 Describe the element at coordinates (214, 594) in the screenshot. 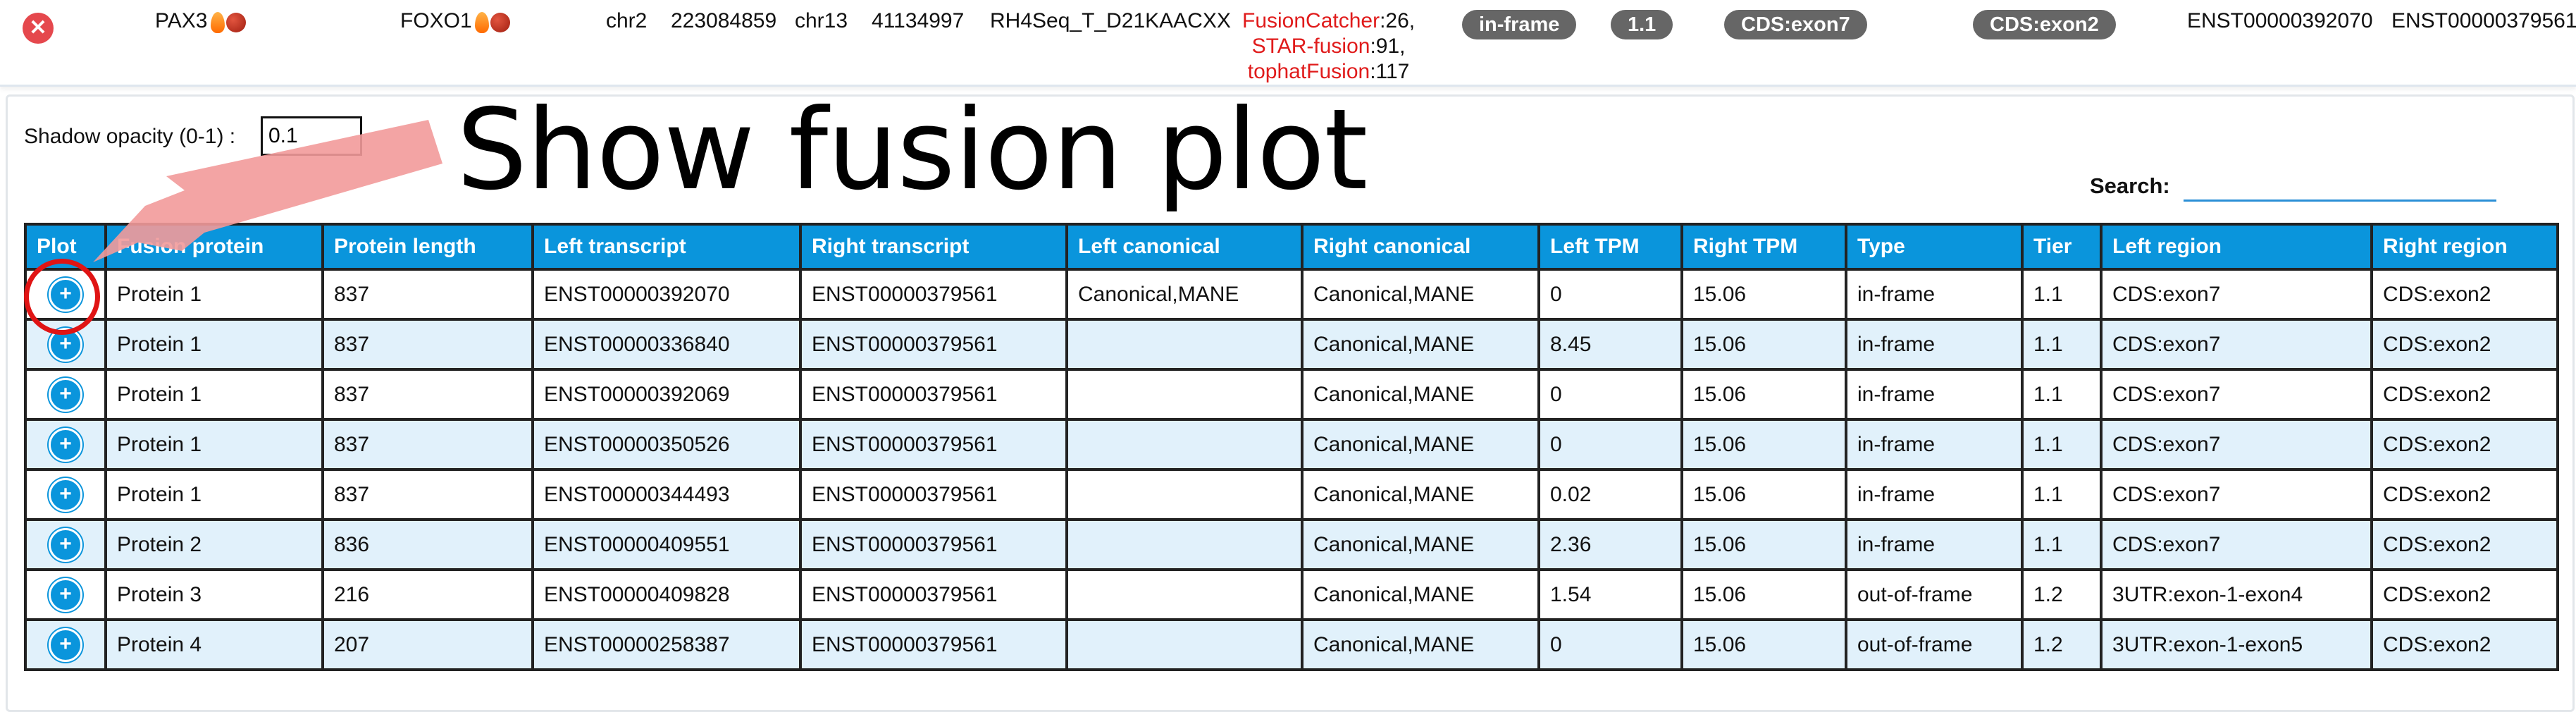

I see `table-cell: Protein 3` at that location.